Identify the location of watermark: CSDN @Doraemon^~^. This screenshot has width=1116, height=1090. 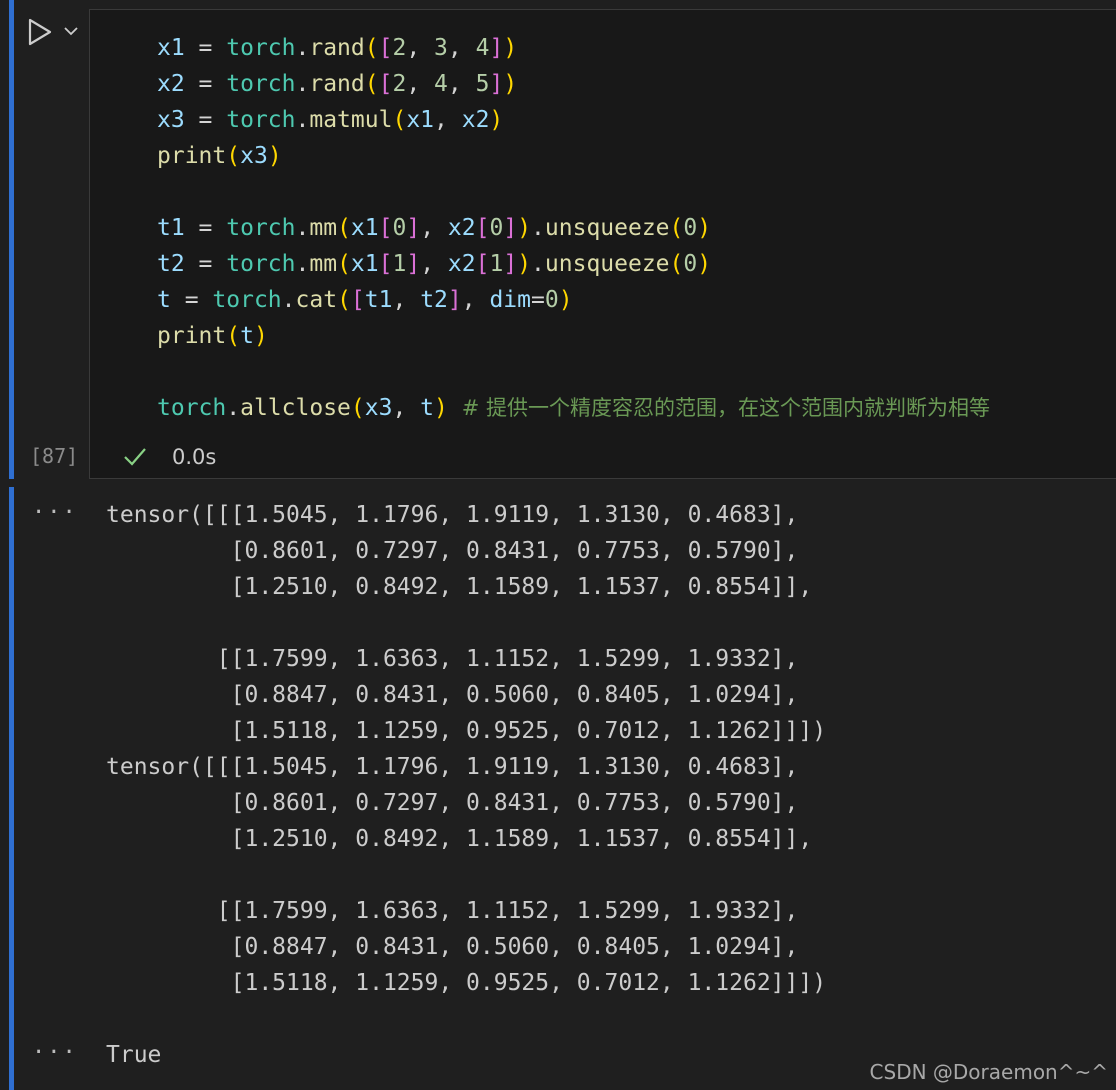
(988, 1072).